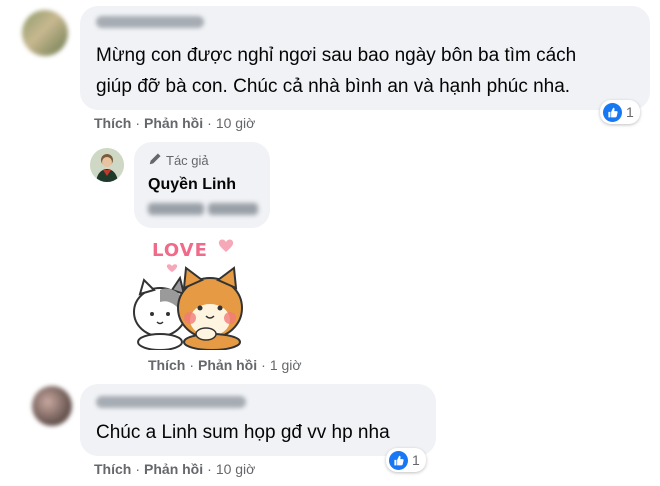 Image resolution: width=660 pixels, height=486 pixels. What do you see at coordinates (286, 365) in the screenshot?
I see `reply-time: 1 giờ` at bounding box center [286, 365].